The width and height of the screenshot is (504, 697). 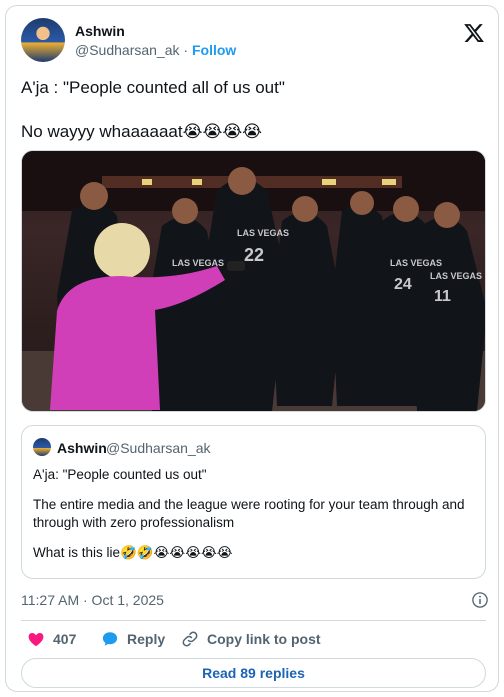 I want to click on jersey-number-22: 22, so click(x=254, y=255).